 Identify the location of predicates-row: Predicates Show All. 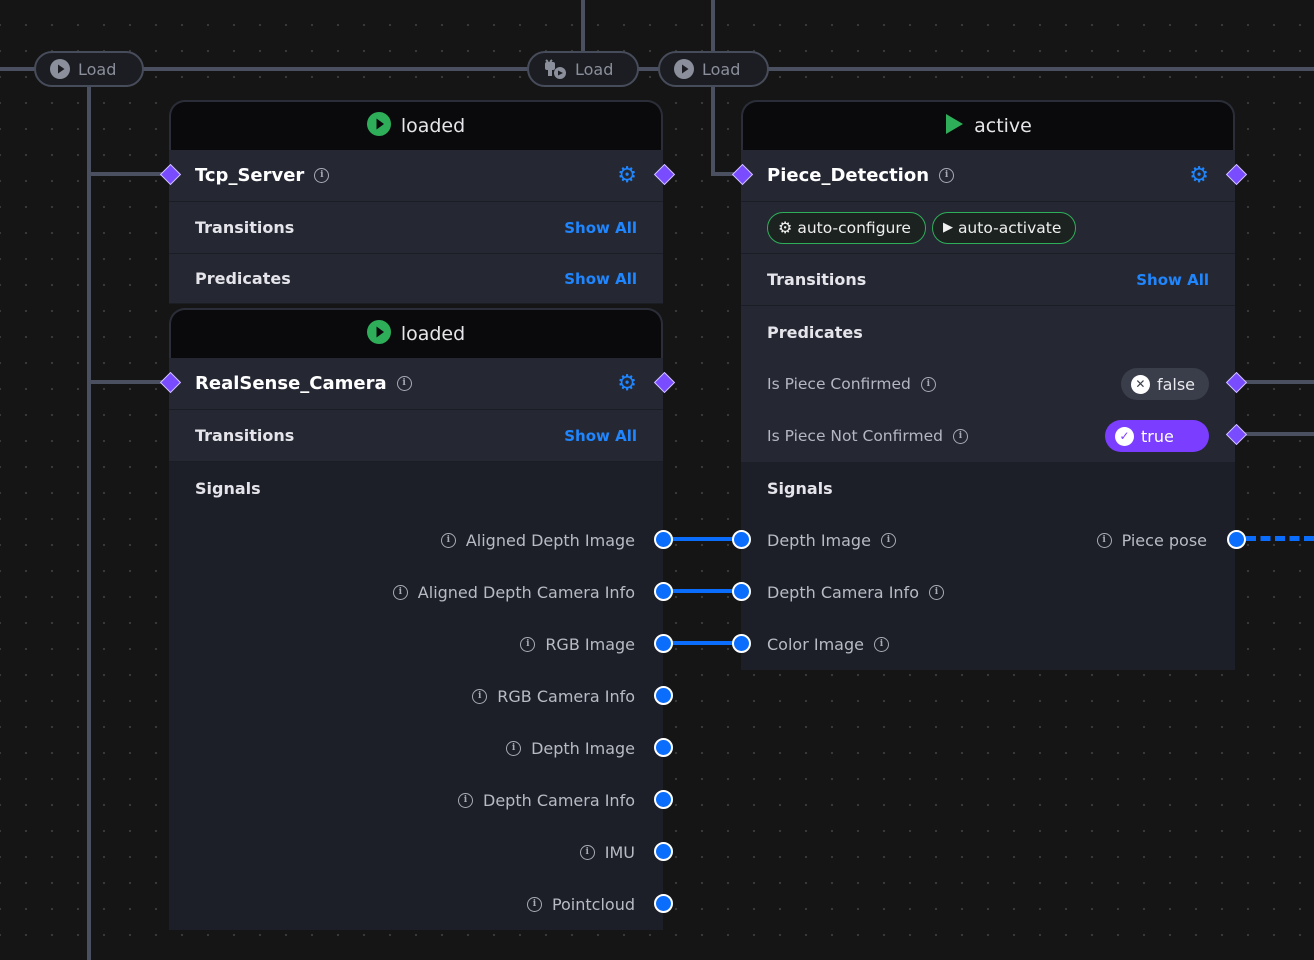
(416, 279).